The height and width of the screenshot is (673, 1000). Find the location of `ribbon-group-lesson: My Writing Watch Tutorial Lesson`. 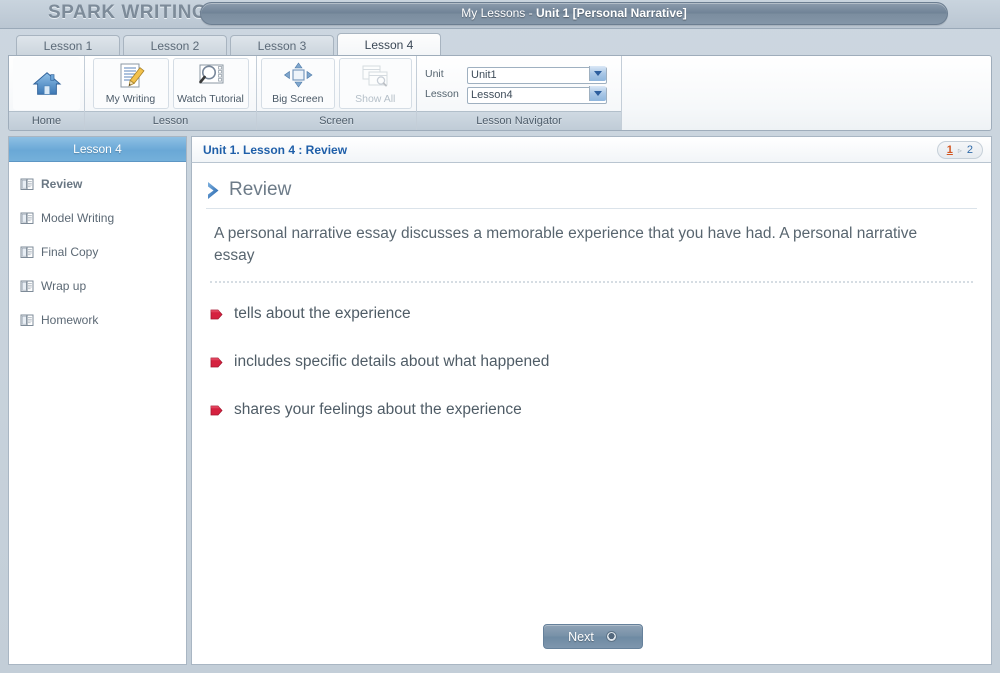

ribbon-group-lesson: My Writing Watch Tutorial Lesson is located at coordinates (171, 93).